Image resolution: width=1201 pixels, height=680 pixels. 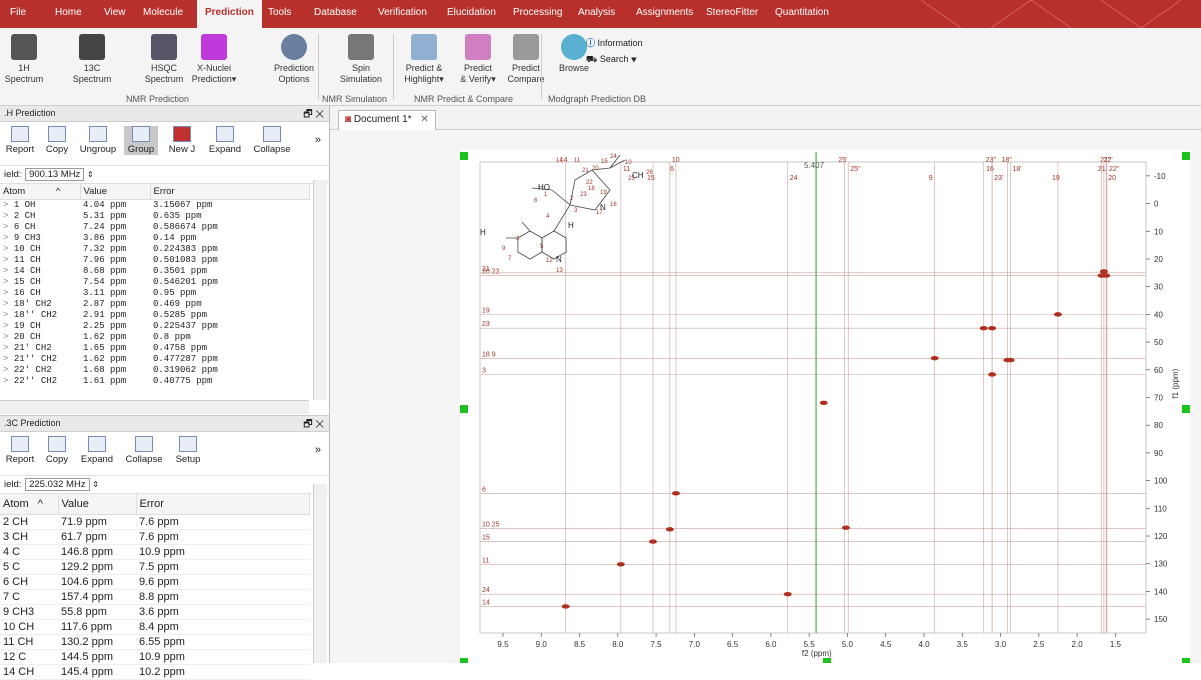 What do you see at coordinates (424, 59) in the screenshot?
I see `predict-highlight-button: Predict & Highlight▾` at bounding box center [424, 59].